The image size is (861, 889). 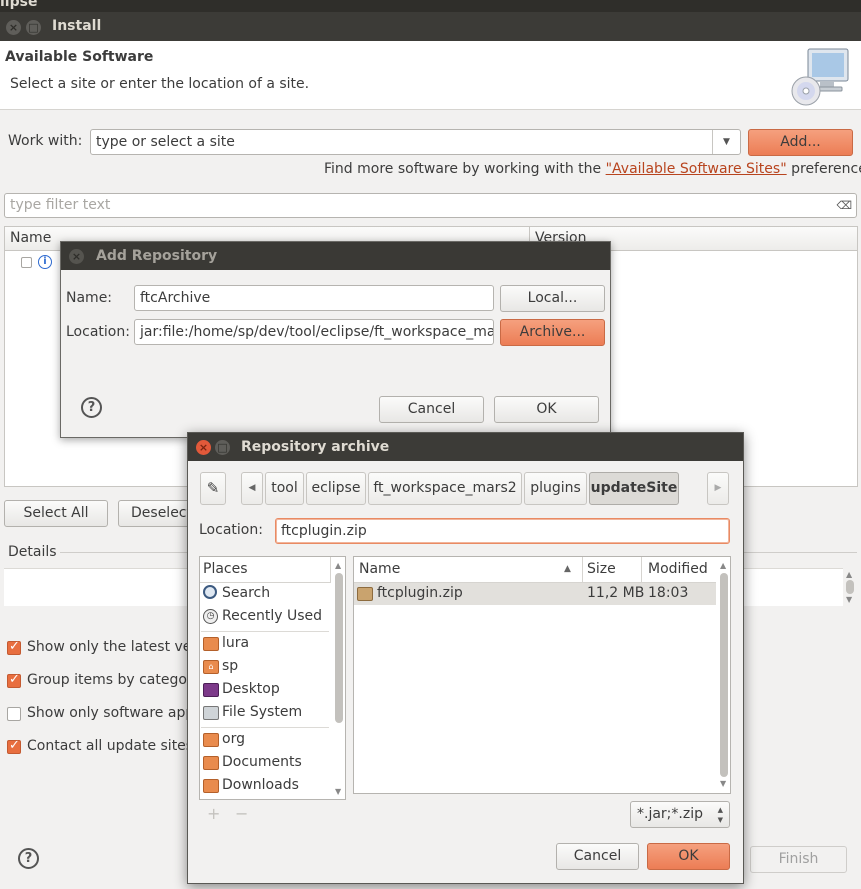 What do you see at coordinates (89, 298) in the screenshot?
I see `name-label: Name:` at bounding box center [89, 298].